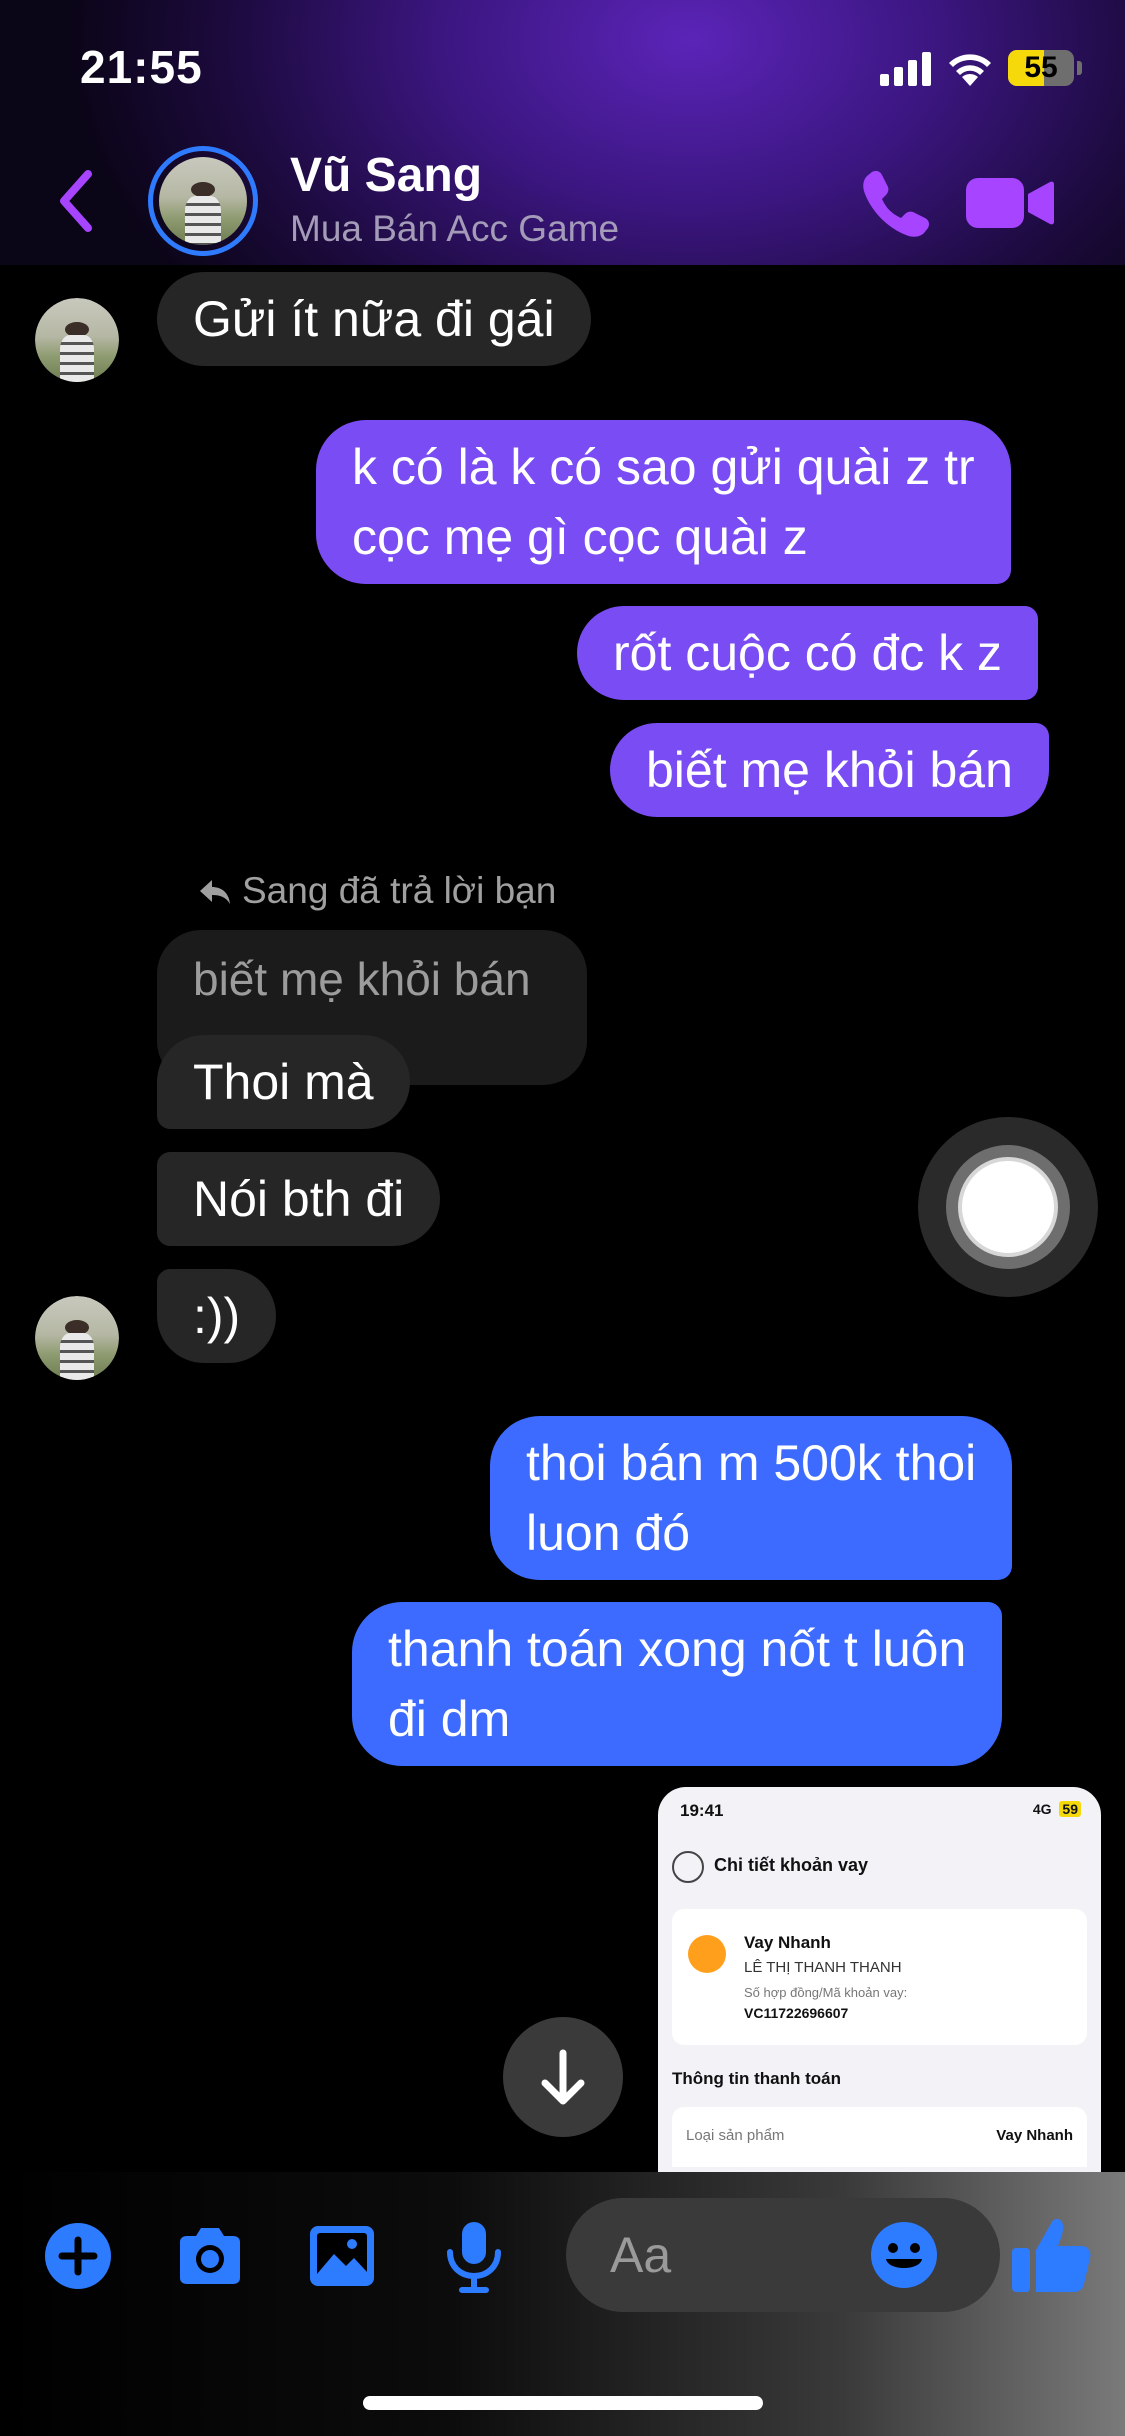 The height and width of the screenshot is (2436, 1125). I want to click on message-bubble-outgoing: thoi bán m 500k thoi luon đó, so click(751, 1498).